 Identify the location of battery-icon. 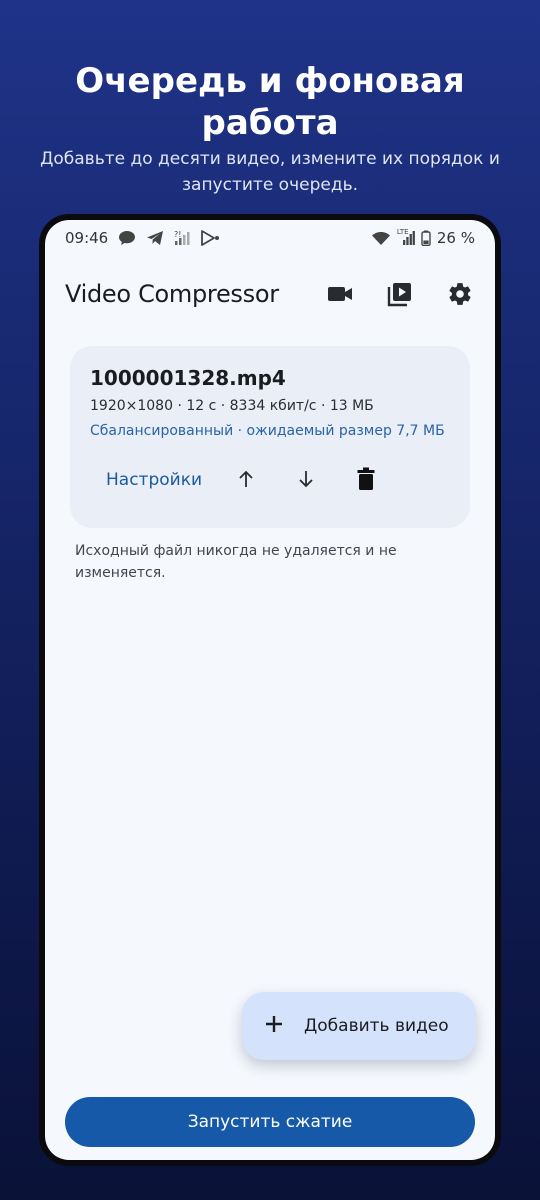
(426, 238).